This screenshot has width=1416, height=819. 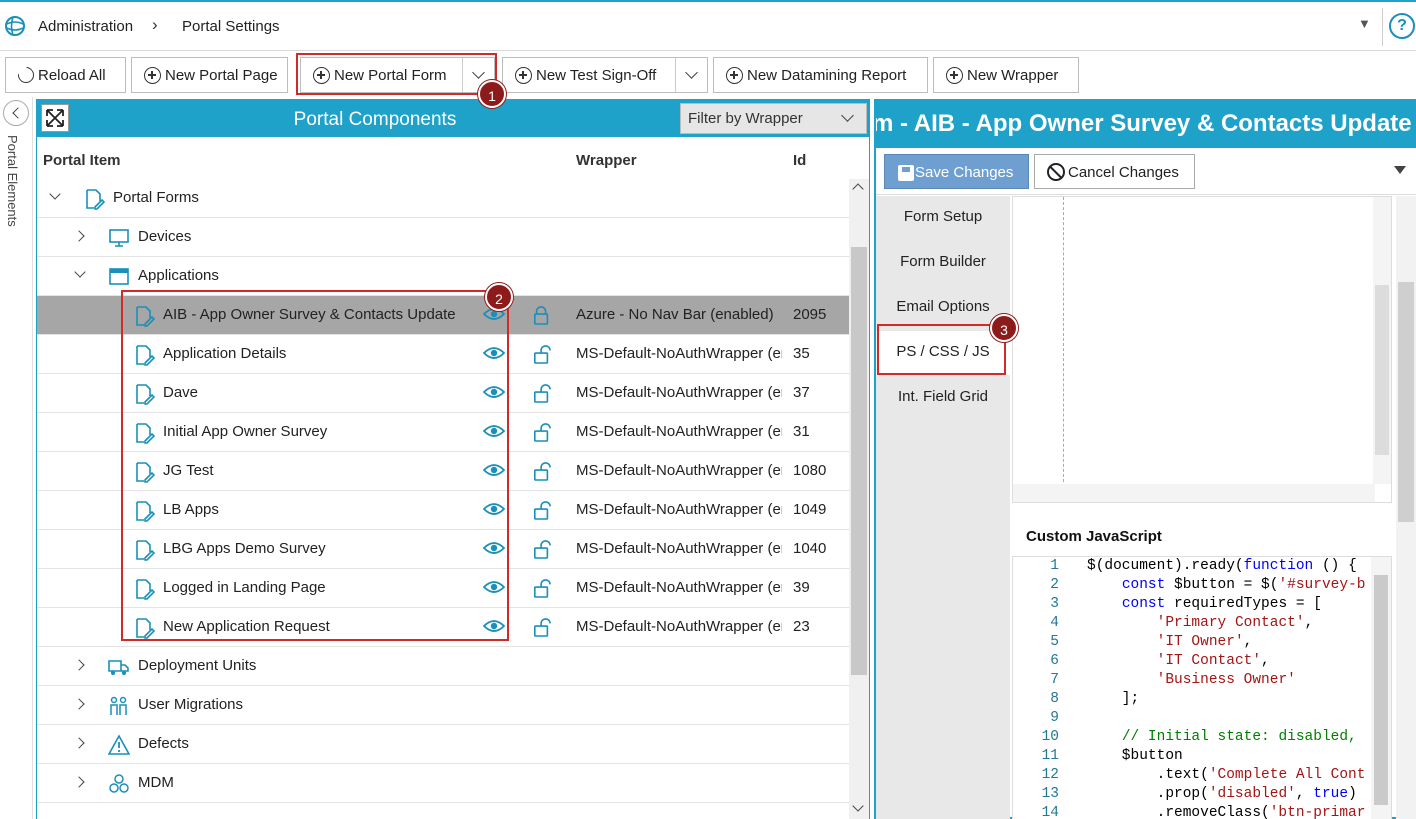 I want to click on css-editor-horizontal-scrollbar, so click(x=1194, y=493).